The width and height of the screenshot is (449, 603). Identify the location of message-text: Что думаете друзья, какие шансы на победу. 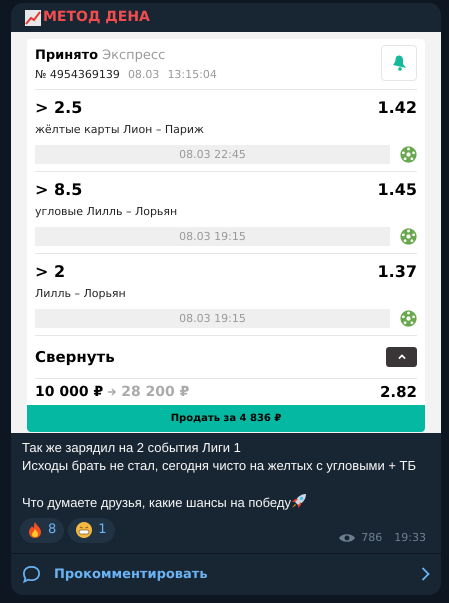
(156, 502).